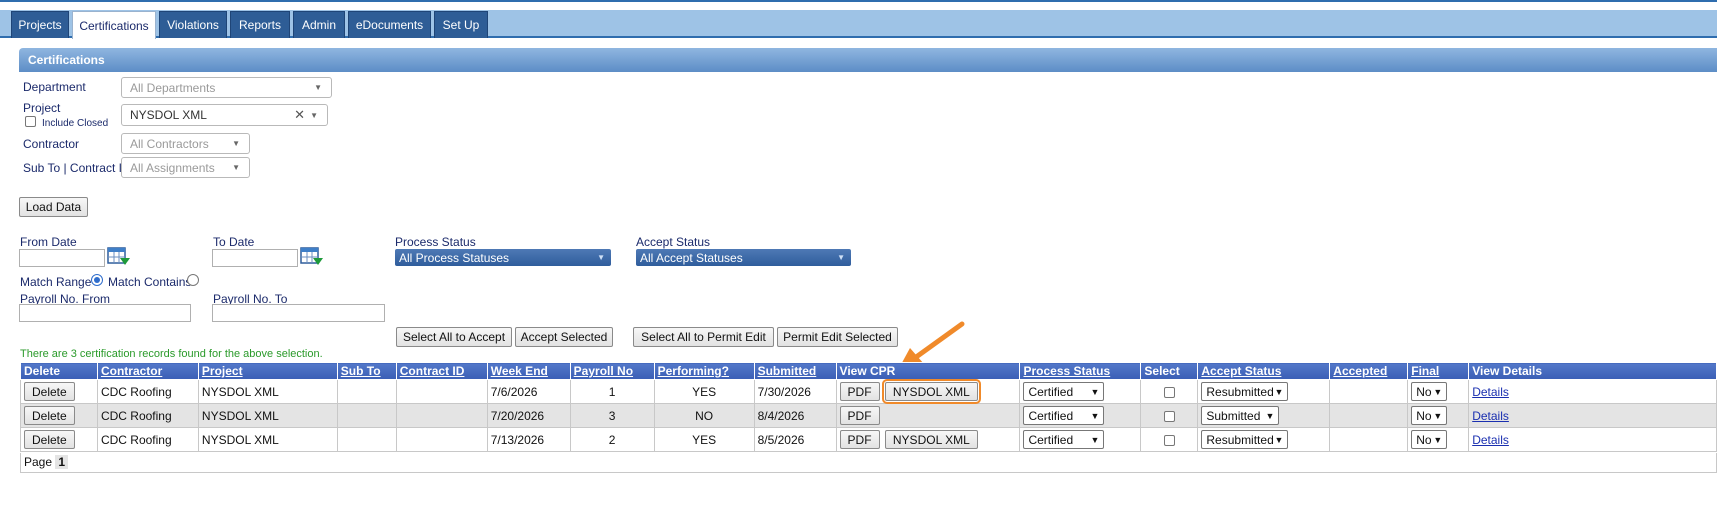 The width and height of the screenshot is (1717, 516). Describe the element at coordinates (612, 371) in the screenshot. I see `col-payroll-no: Payroll No` at that location.